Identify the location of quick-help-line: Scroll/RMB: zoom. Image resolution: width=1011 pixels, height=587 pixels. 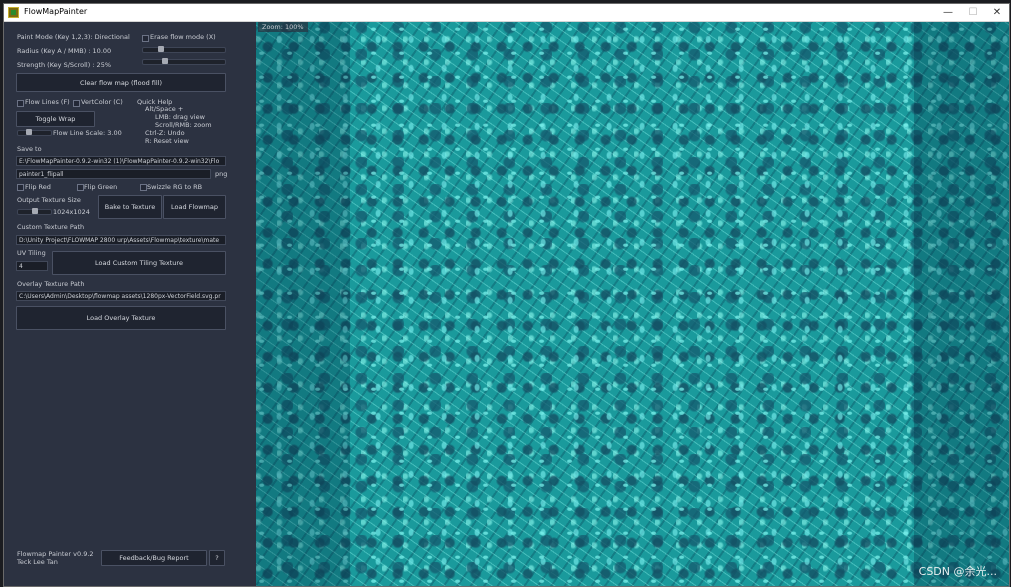
(183, 125).